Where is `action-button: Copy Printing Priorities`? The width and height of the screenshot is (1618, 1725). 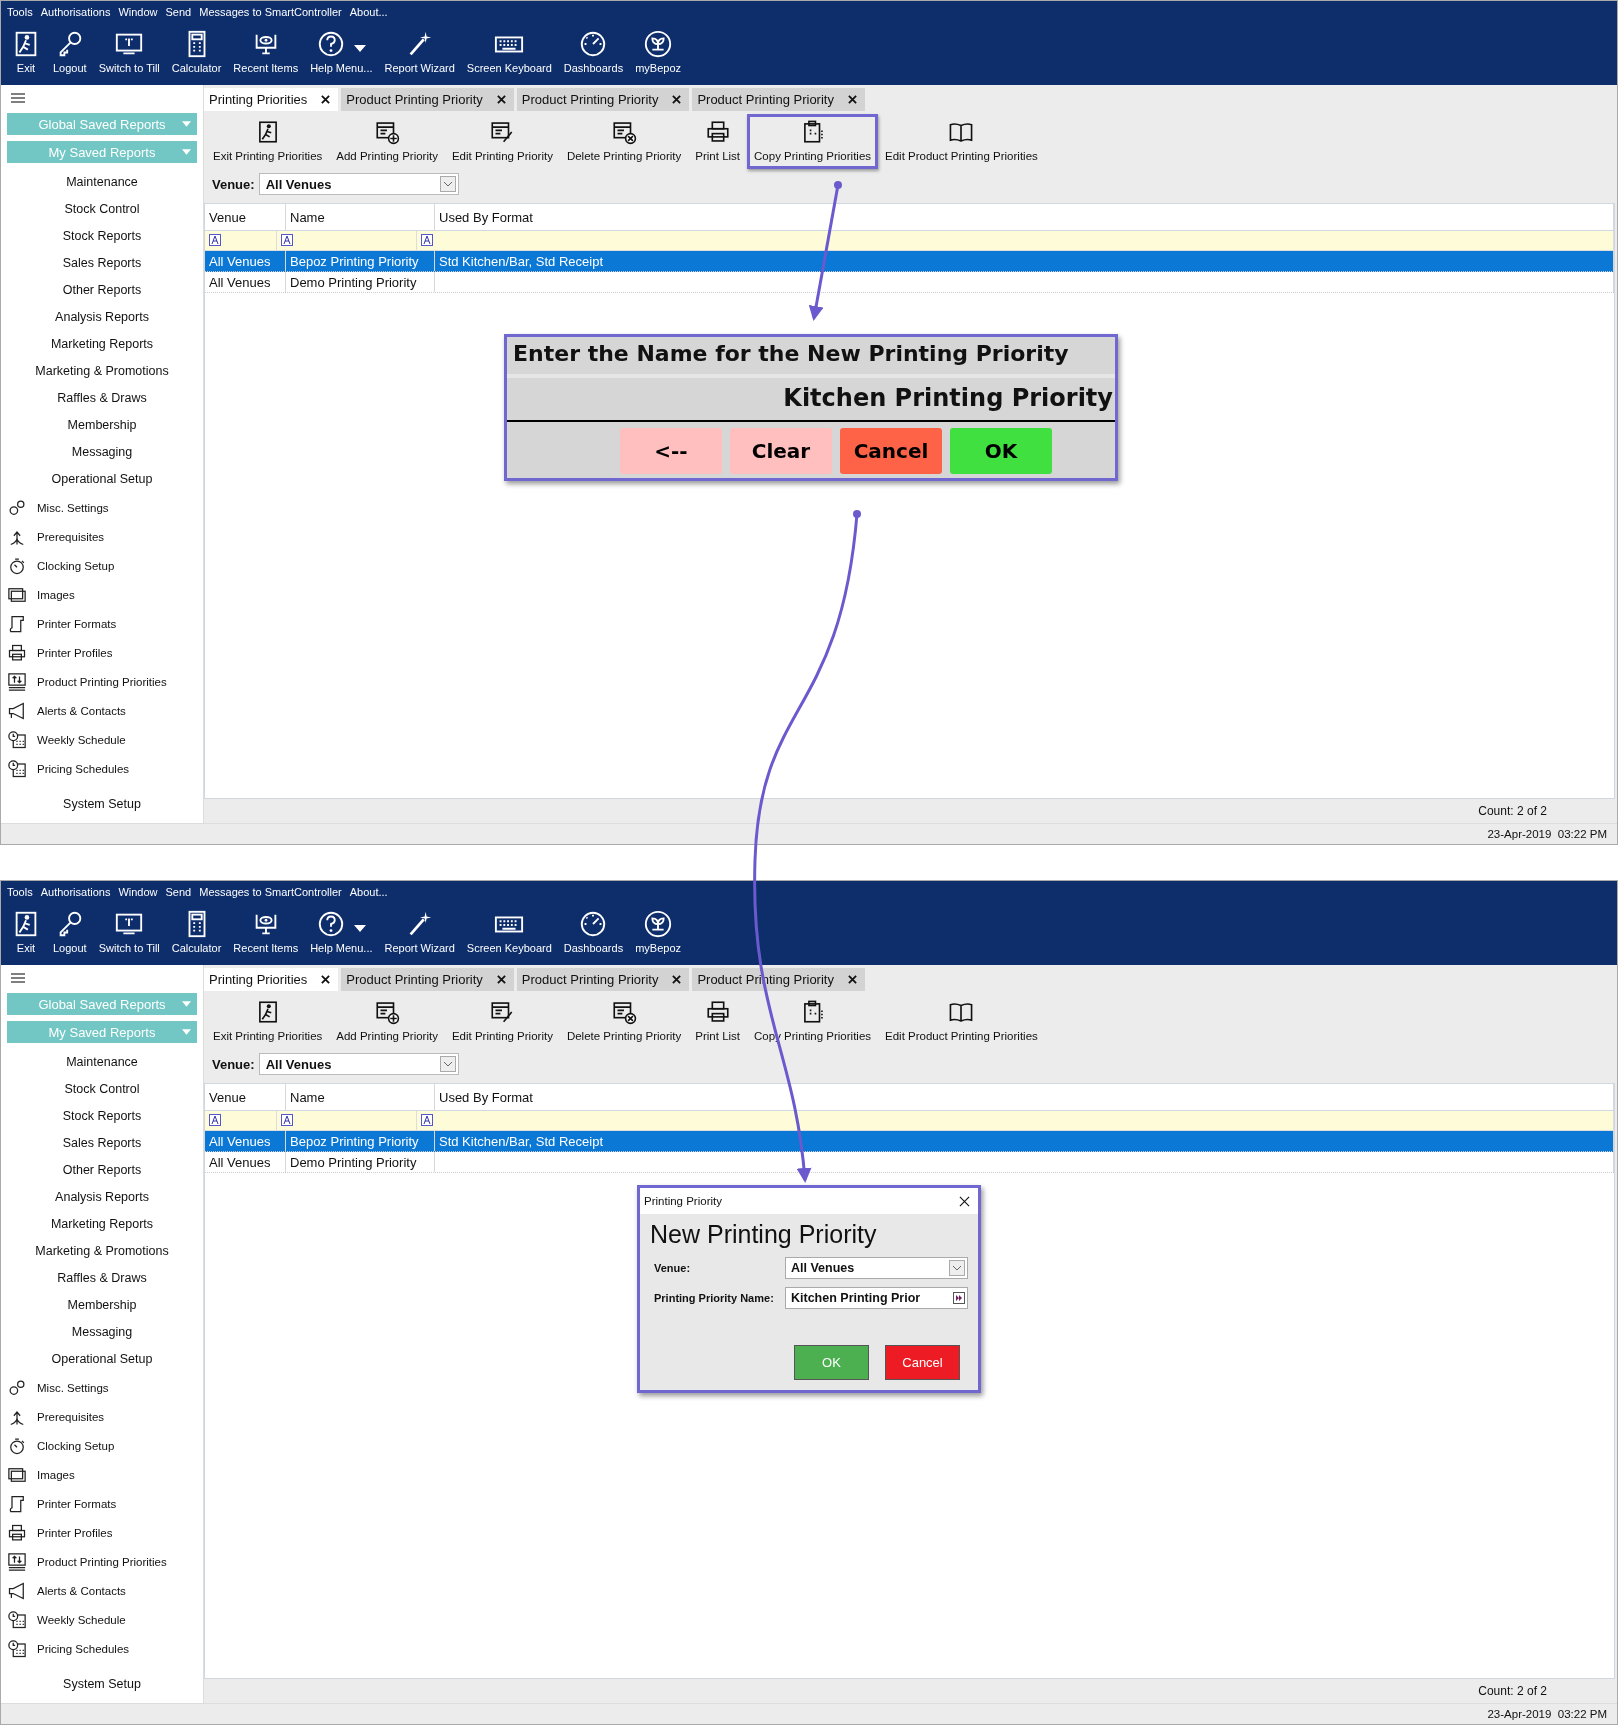 action-button: Copy Printing Priorities is located at coordinates (813, 141).